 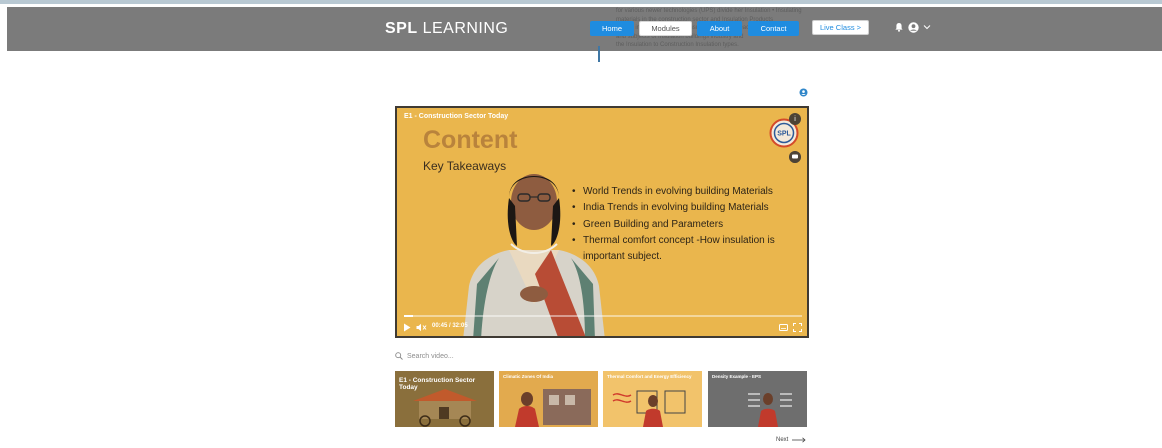 What do you see at coordinates (899, 27) in the screenshot?
I see `bell-icon` at bounding box center [899, 27].